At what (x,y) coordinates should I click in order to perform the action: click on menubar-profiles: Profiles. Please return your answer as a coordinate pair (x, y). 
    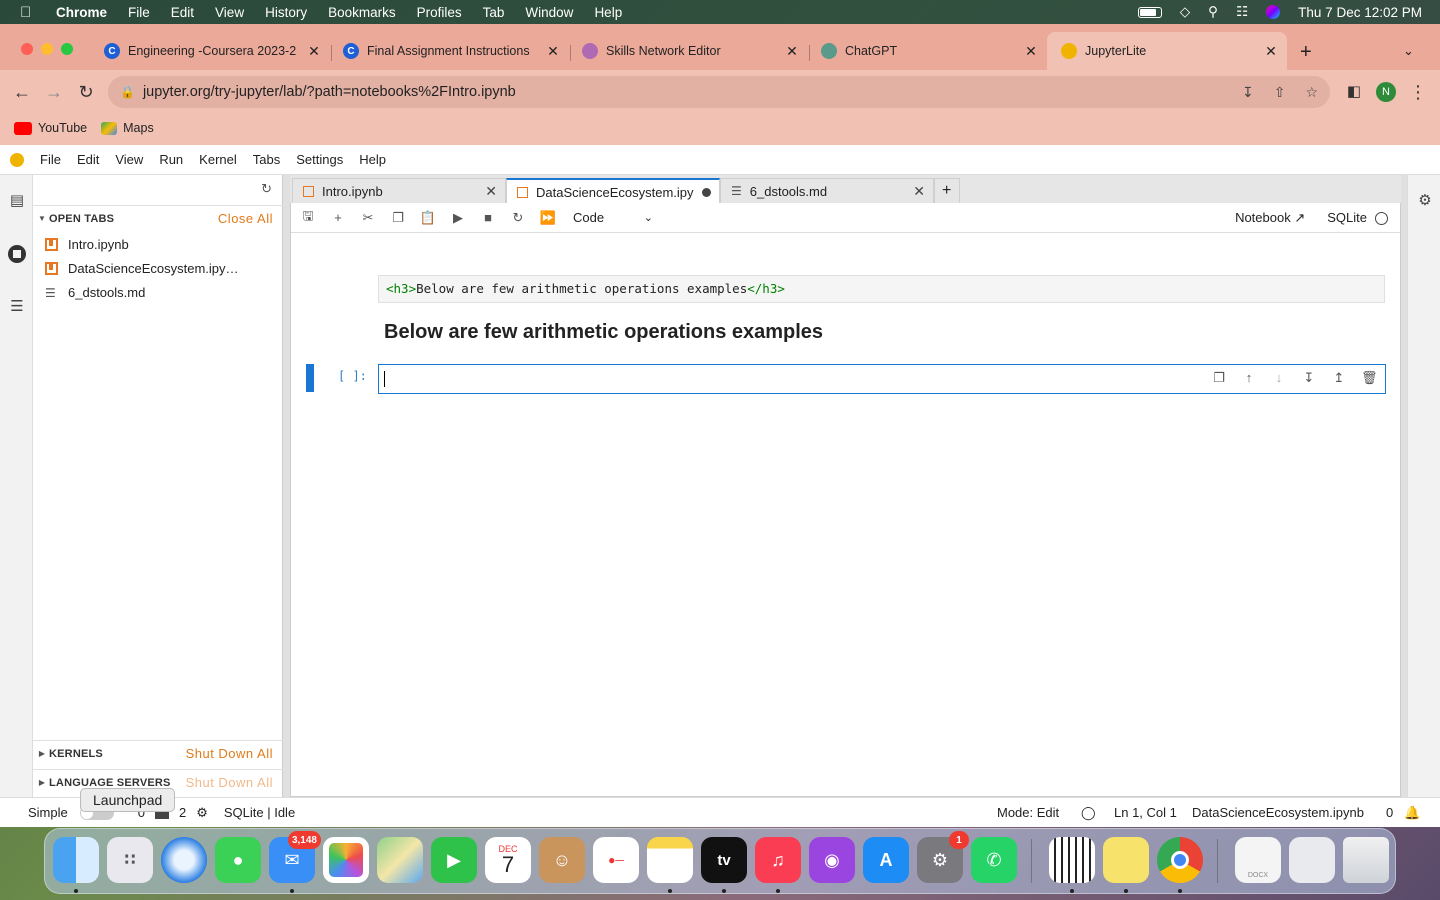
    Looking at the image, I should click on (439, 12).